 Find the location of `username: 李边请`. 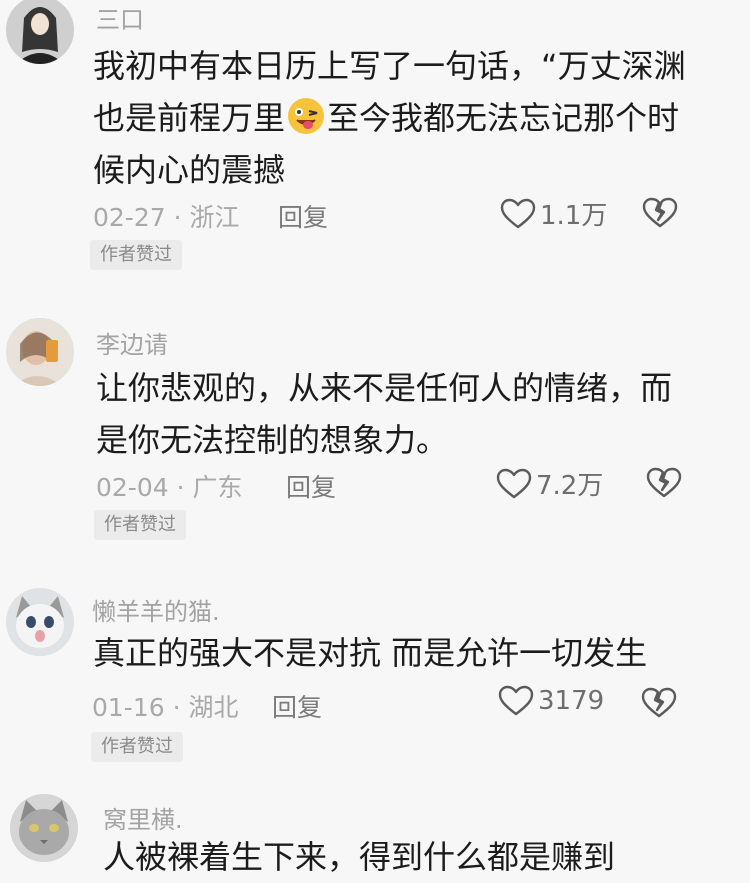

username: 李边请 is located at coordinates (132, 342).